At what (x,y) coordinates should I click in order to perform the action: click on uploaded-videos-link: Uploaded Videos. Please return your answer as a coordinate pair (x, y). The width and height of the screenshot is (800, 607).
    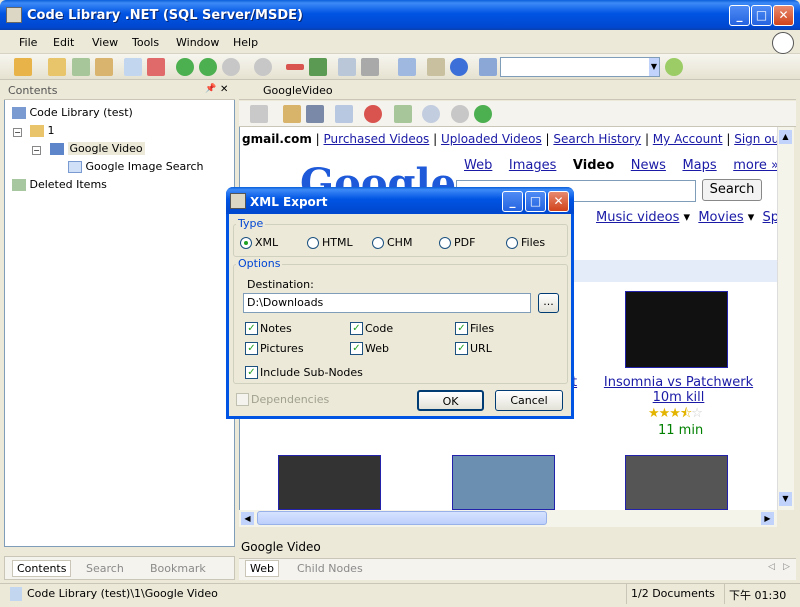
    Looking at the image, I should click on (491, 139).